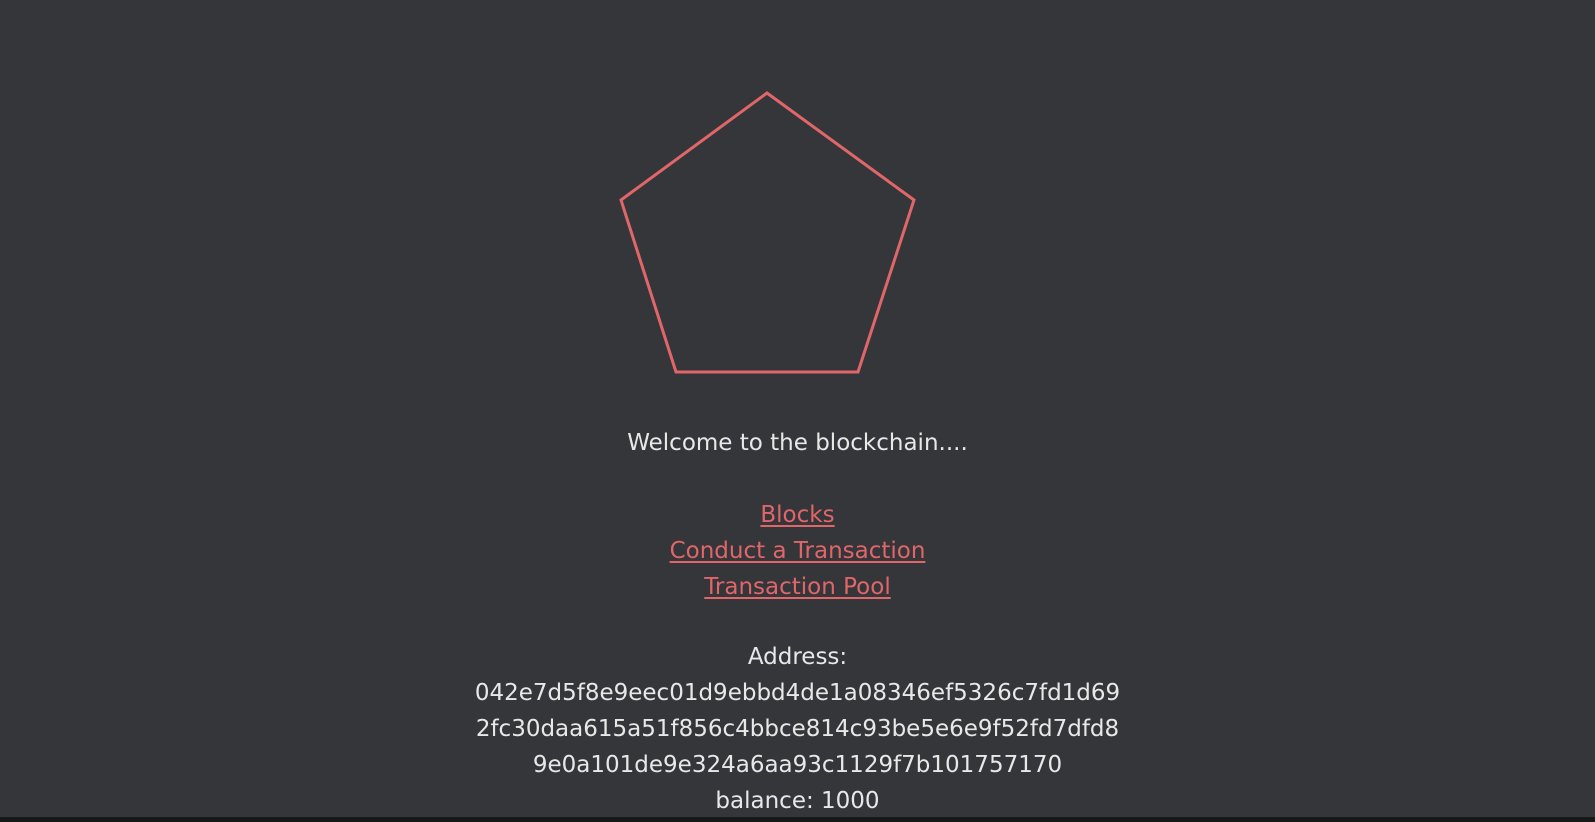 The image size is (1595, 822). I want to click on blocks-link: Blocks, so click(797, 515).